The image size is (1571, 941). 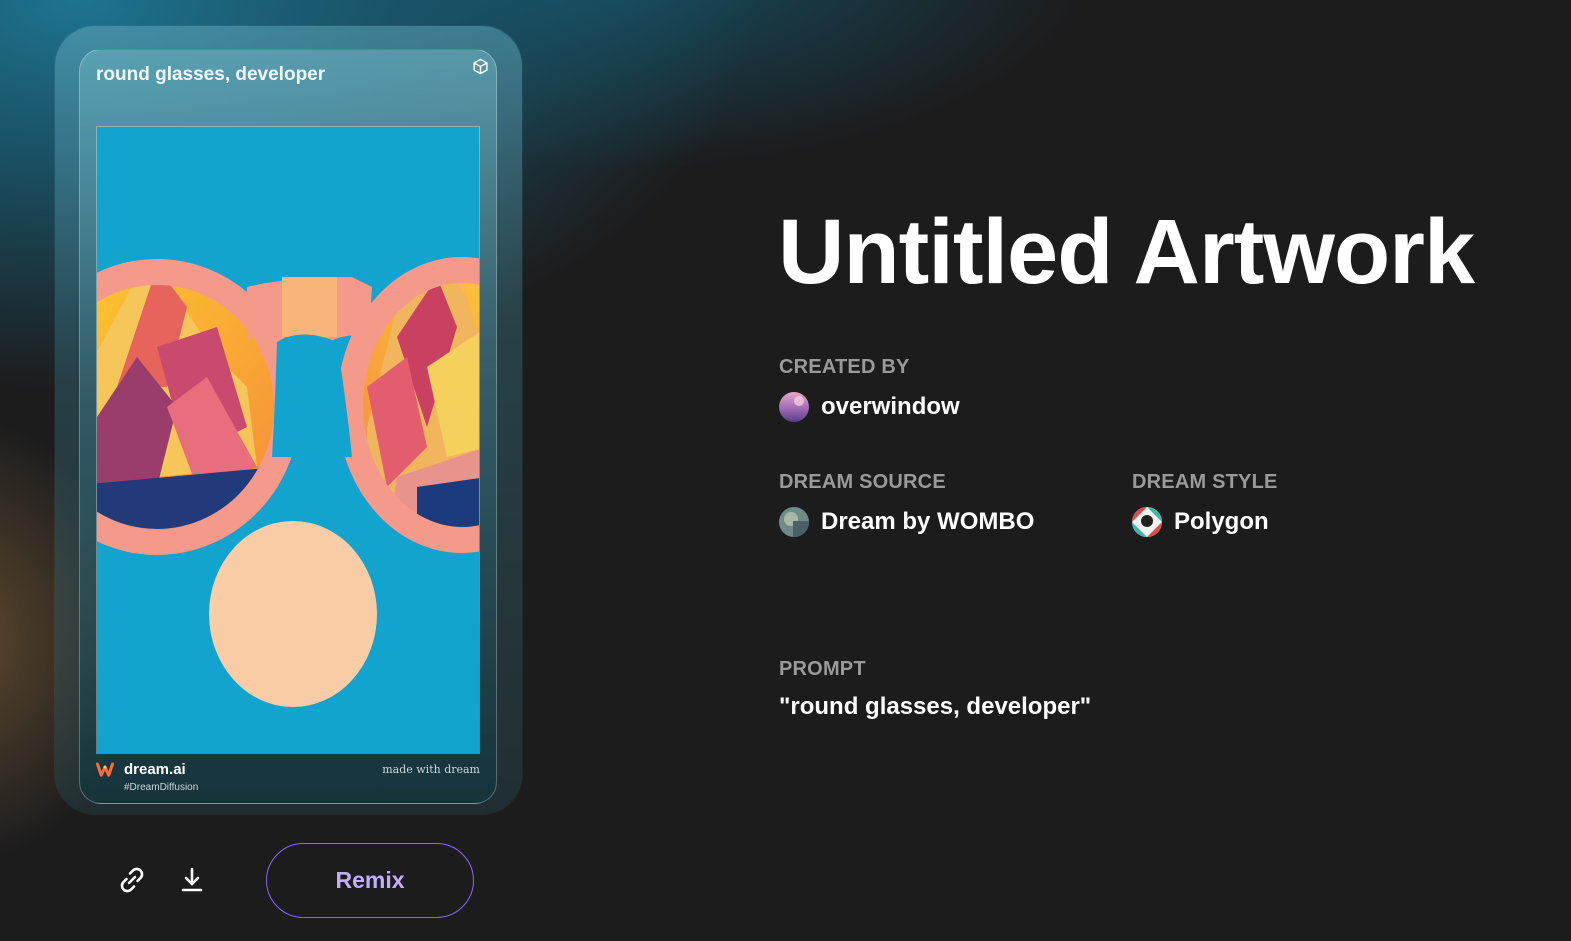 What do you see at coordinates (794, 407) in the screenshot?
I see `creator-avatar` at bounding box center [794, 407].